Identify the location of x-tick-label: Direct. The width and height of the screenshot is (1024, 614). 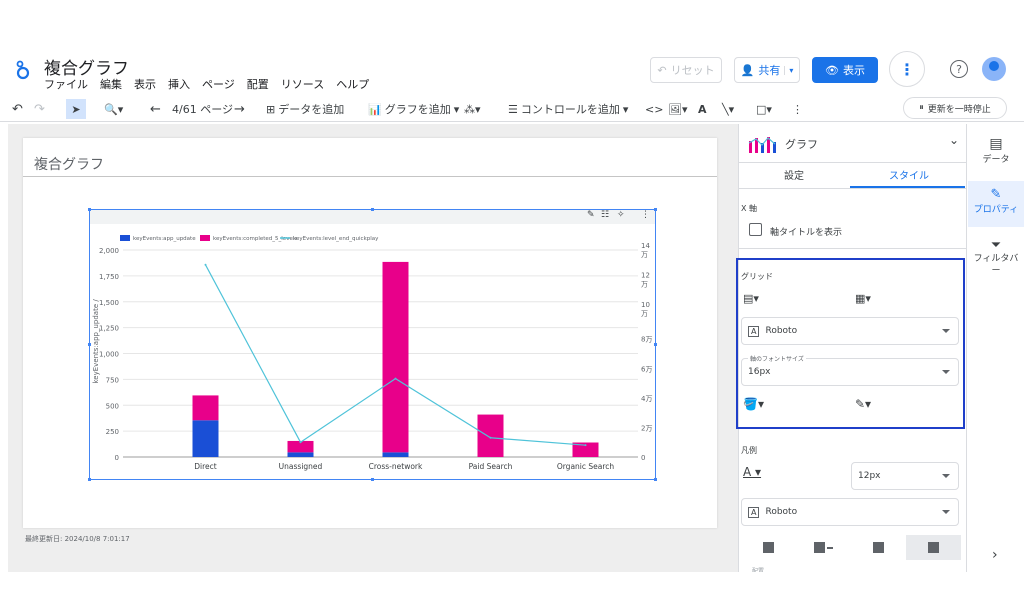
(205, 466).